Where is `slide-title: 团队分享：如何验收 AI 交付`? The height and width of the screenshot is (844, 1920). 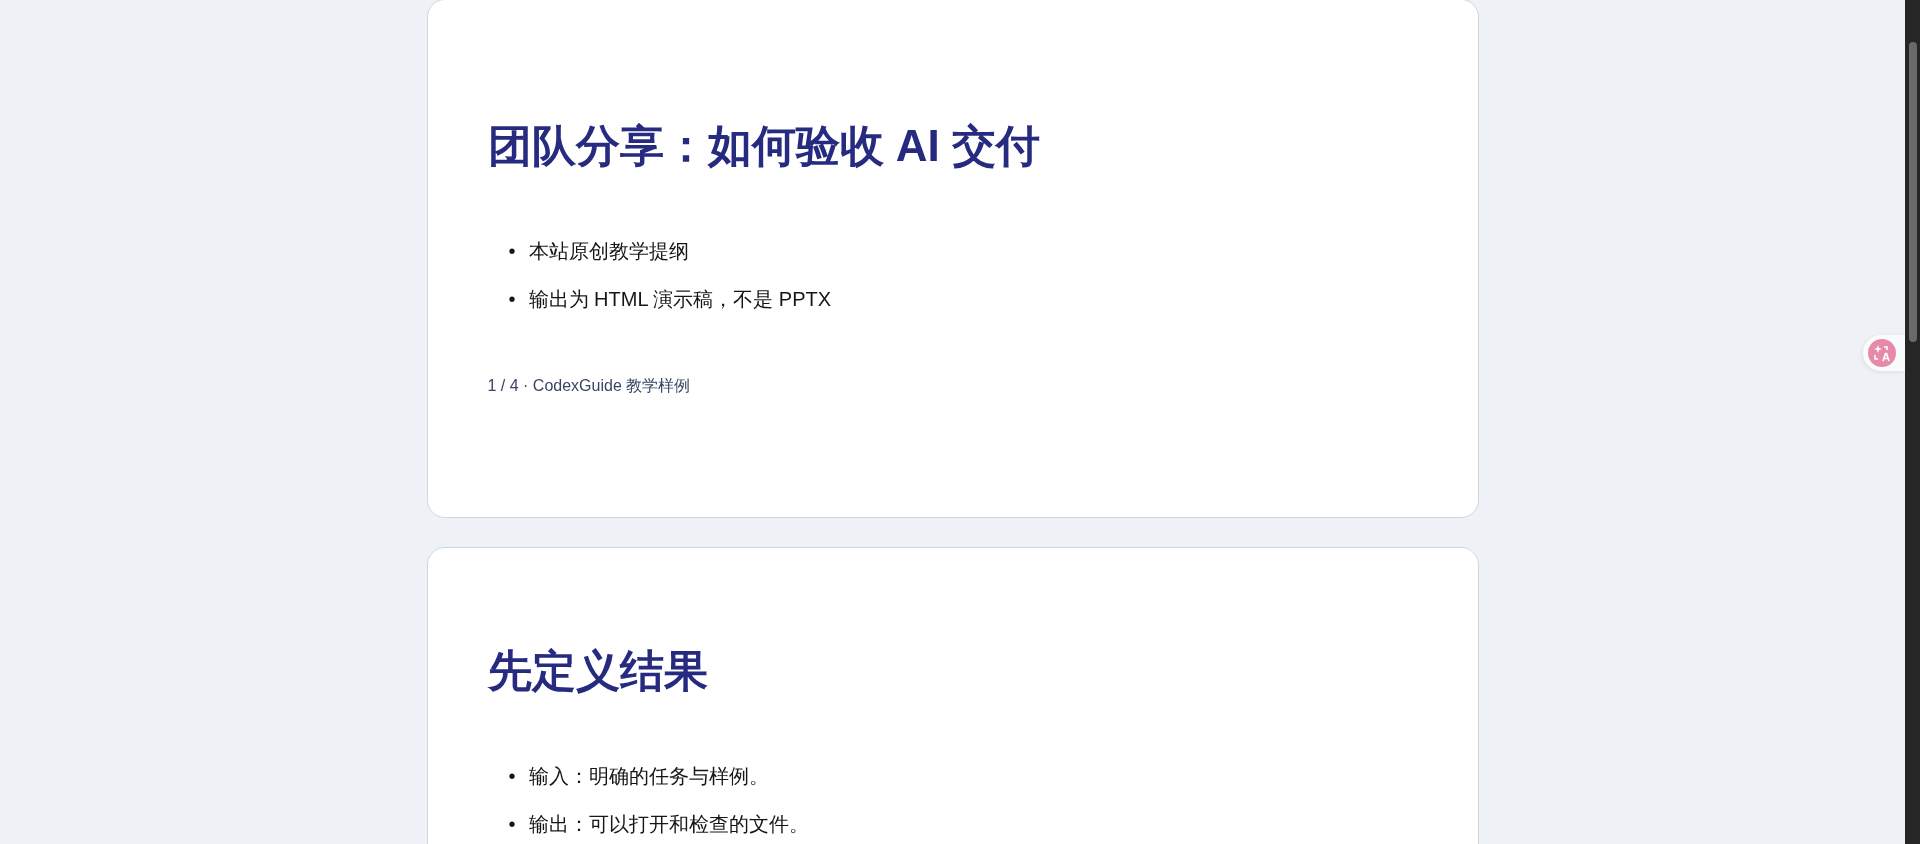
slide-title: 团队分享：如何验收 AI 交付 is located at coordinates (764, 146).